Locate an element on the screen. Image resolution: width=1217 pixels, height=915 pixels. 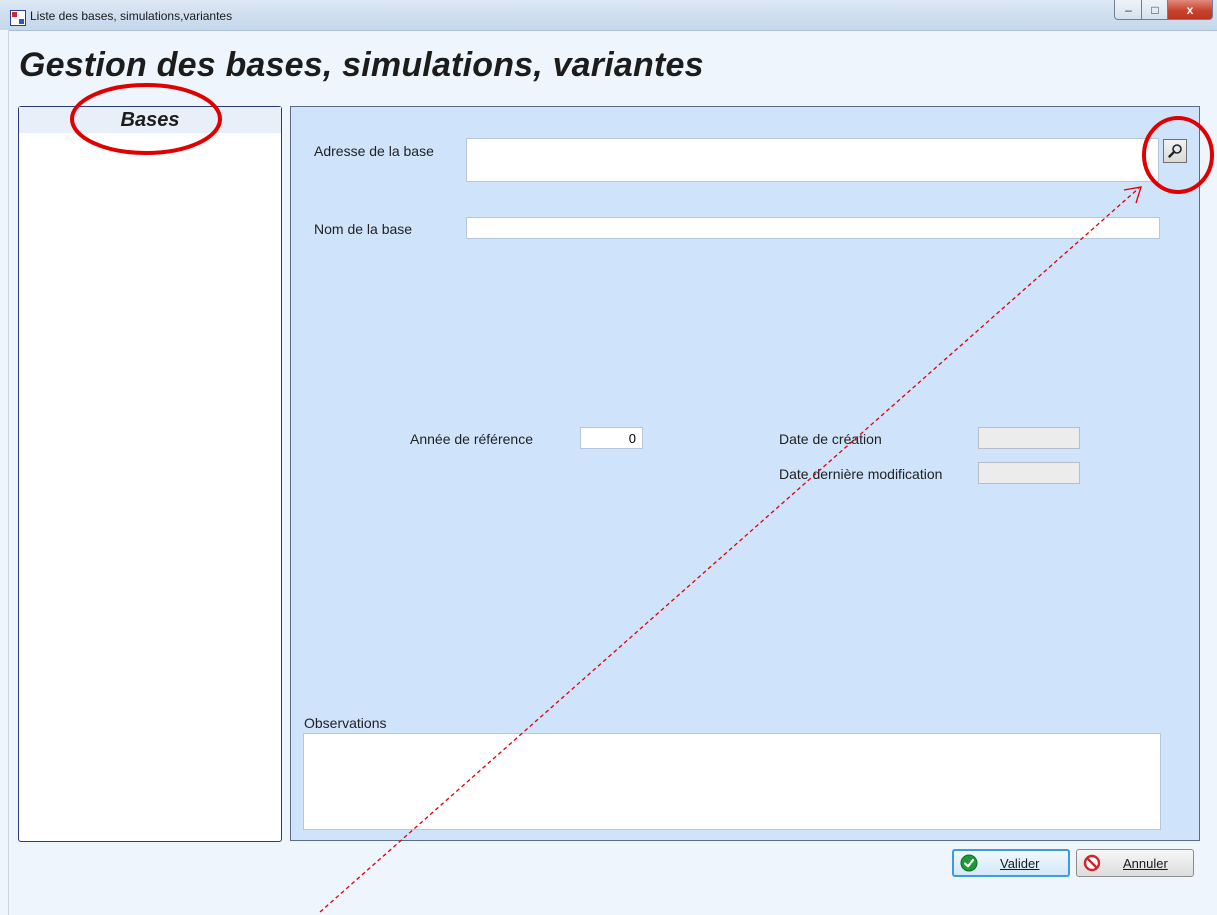
date-creation-input is located at coordinates (1029, 438).